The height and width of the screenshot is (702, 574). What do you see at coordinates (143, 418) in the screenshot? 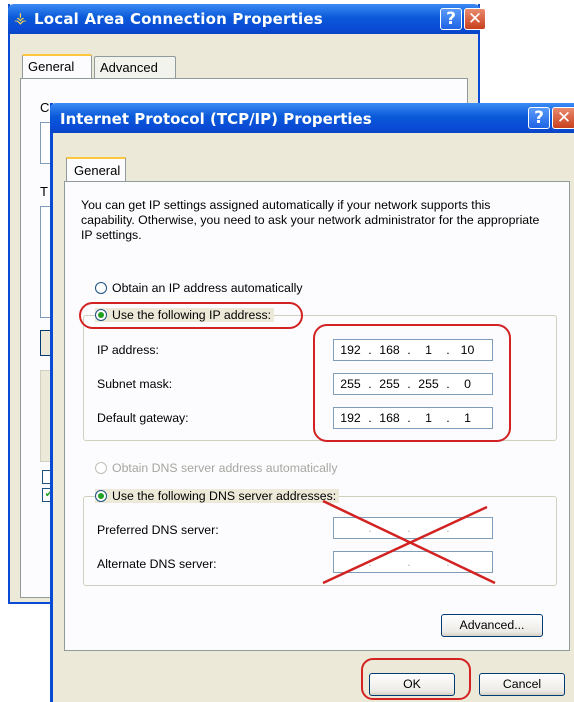
I see `default-gateway-label: Default gateway:` at bounding box center [143, 418].